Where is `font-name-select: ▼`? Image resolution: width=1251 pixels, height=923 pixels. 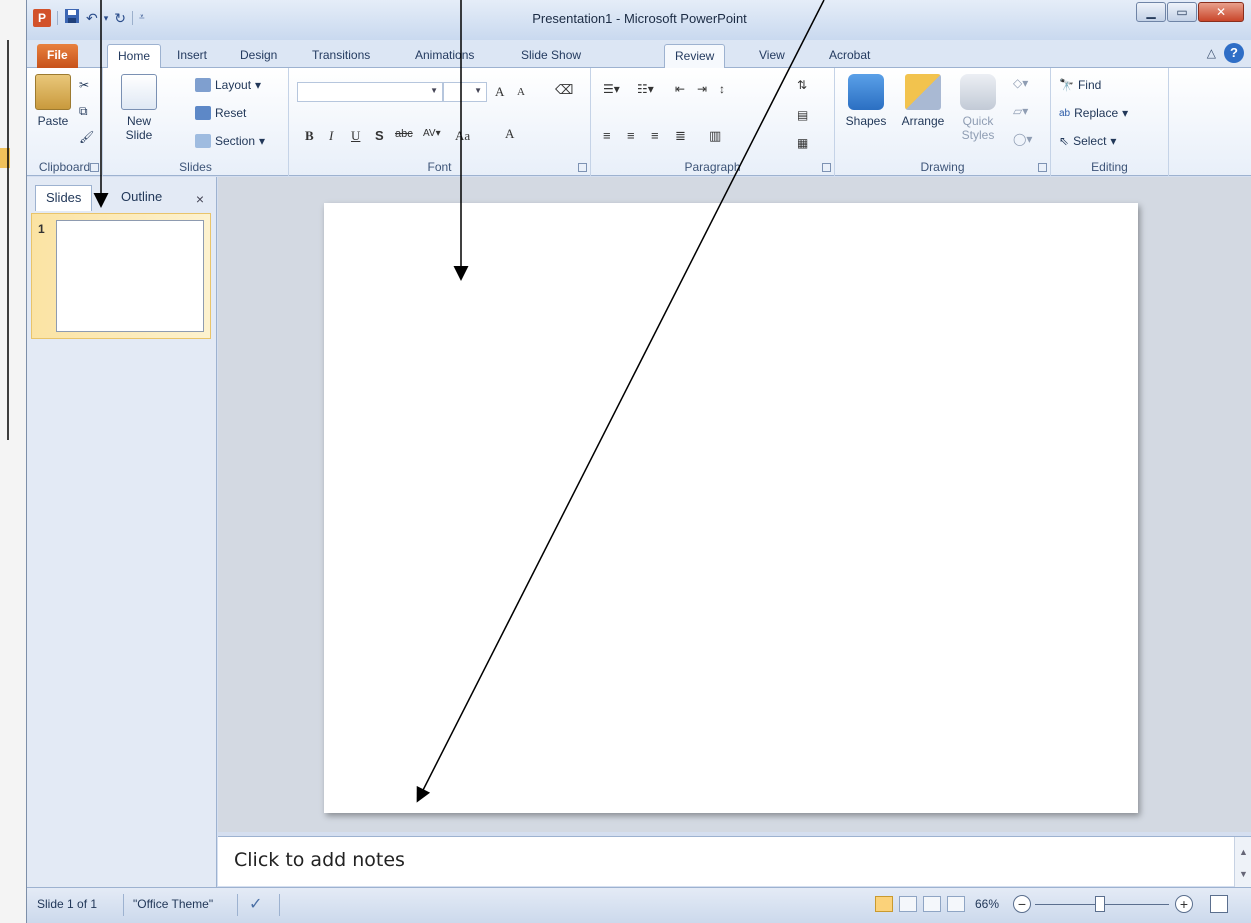 font-name-select: ▼ is located at coordinates (370, 92).